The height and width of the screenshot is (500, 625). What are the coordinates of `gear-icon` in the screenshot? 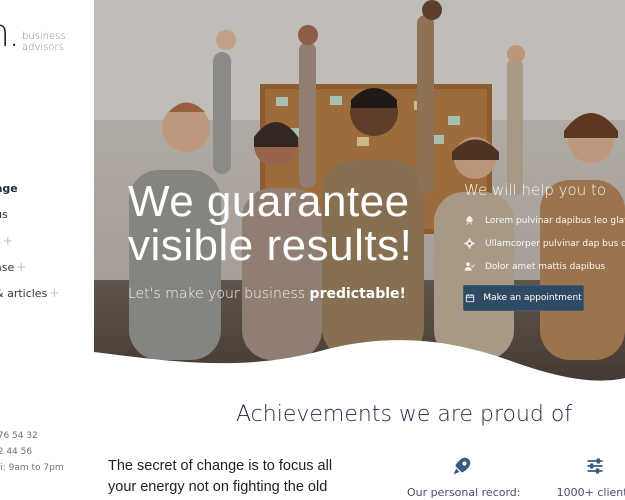 It's located at (469, 243).